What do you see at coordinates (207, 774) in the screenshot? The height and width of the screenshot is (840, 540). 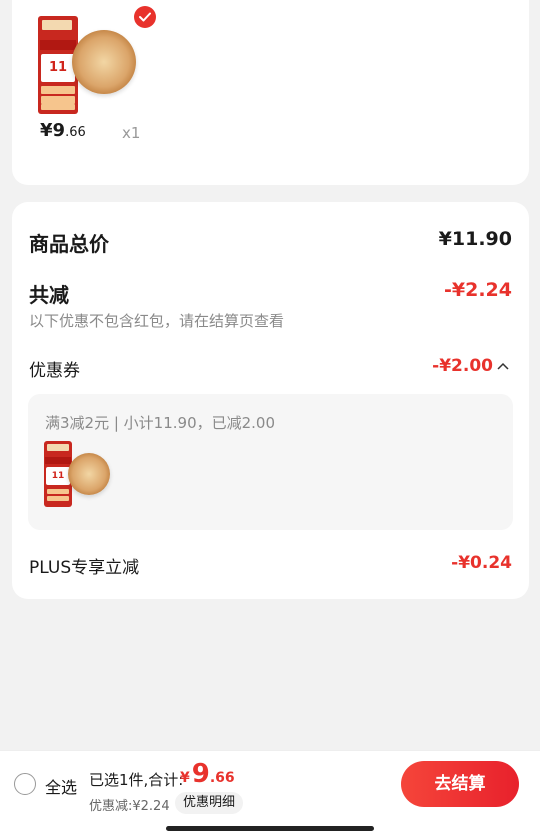 I see `total-price: ¥9.66` at bounding box center [207, 774].